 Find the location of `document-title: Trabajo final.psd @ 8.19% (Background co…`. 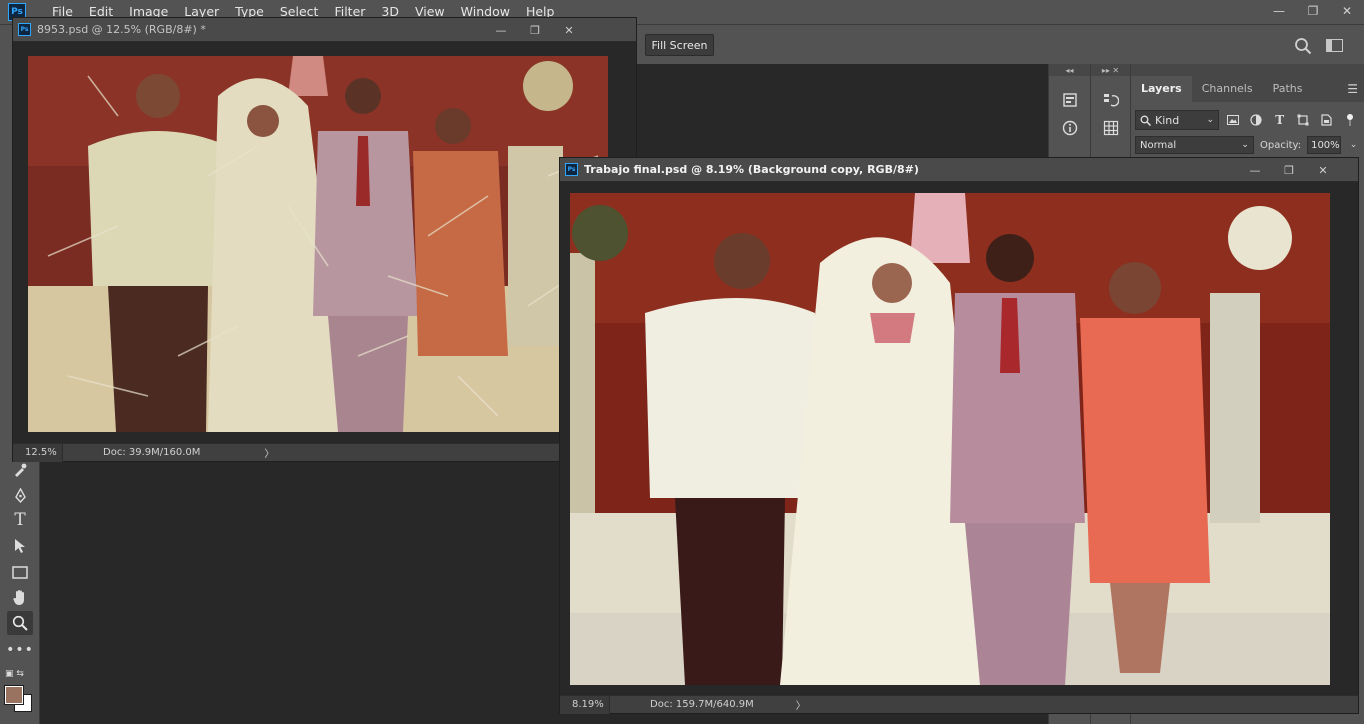

document-title: Trabajo final.psd @ 8.19% (Background co… is located at coordinates (751, 169).